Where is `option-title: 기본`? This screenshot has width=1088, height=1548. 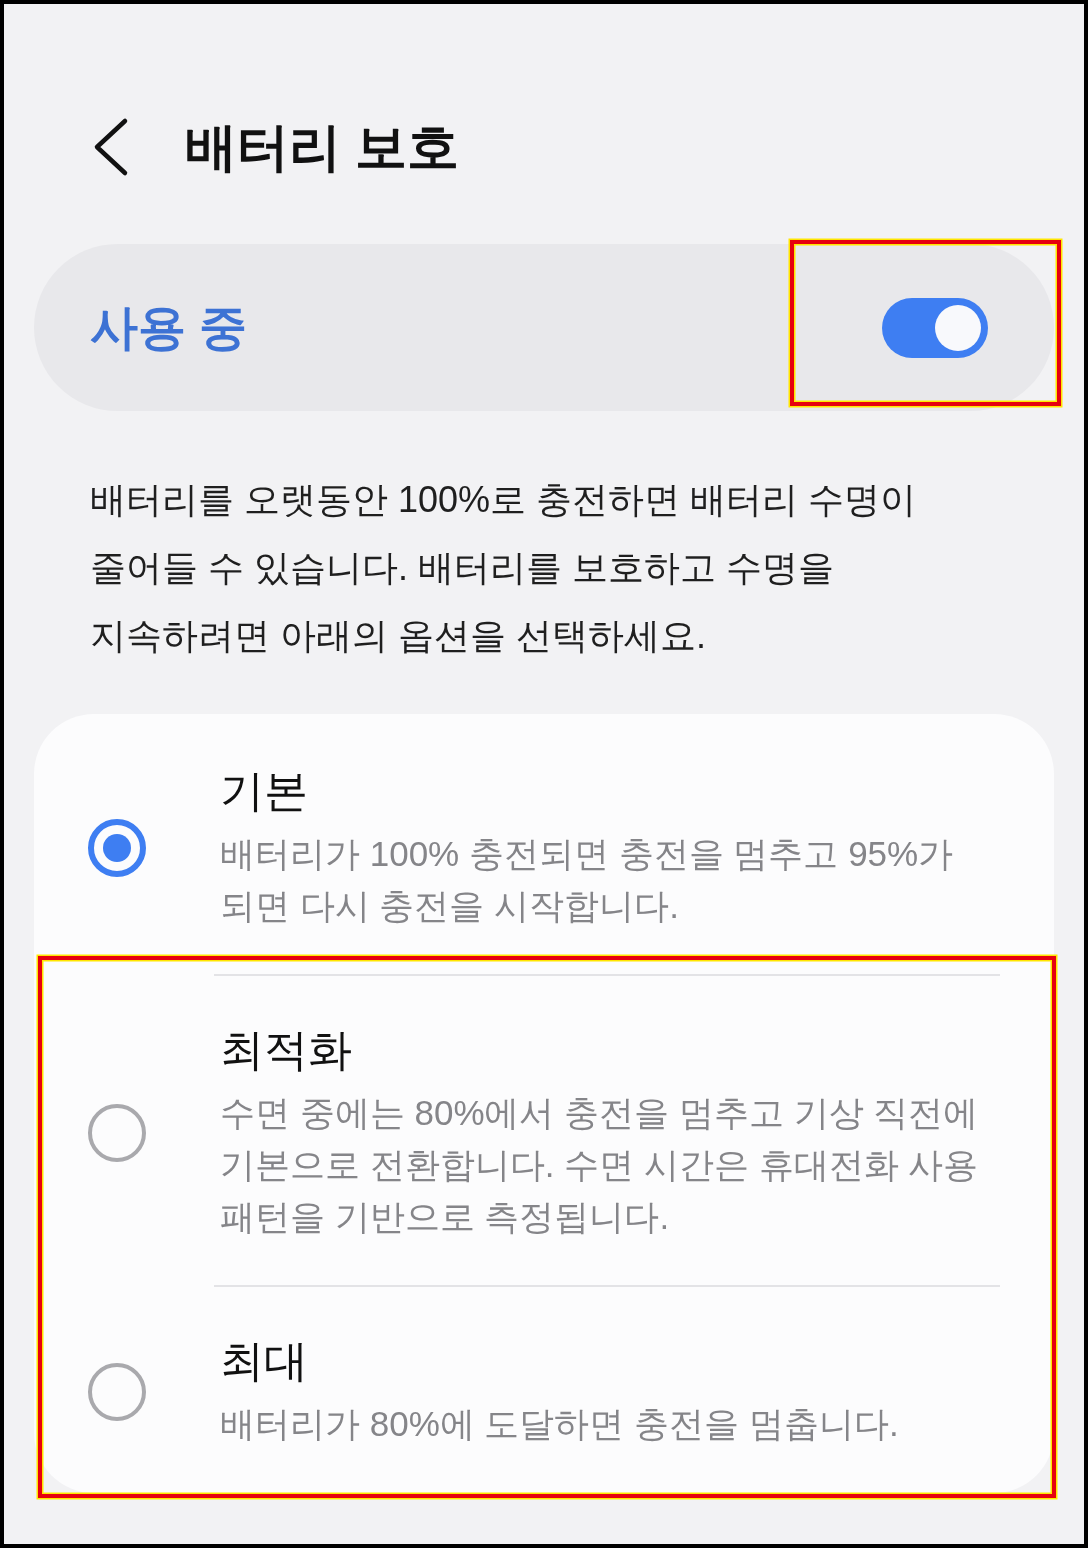 option-title: 기본 is located at coordinates (264, 791).